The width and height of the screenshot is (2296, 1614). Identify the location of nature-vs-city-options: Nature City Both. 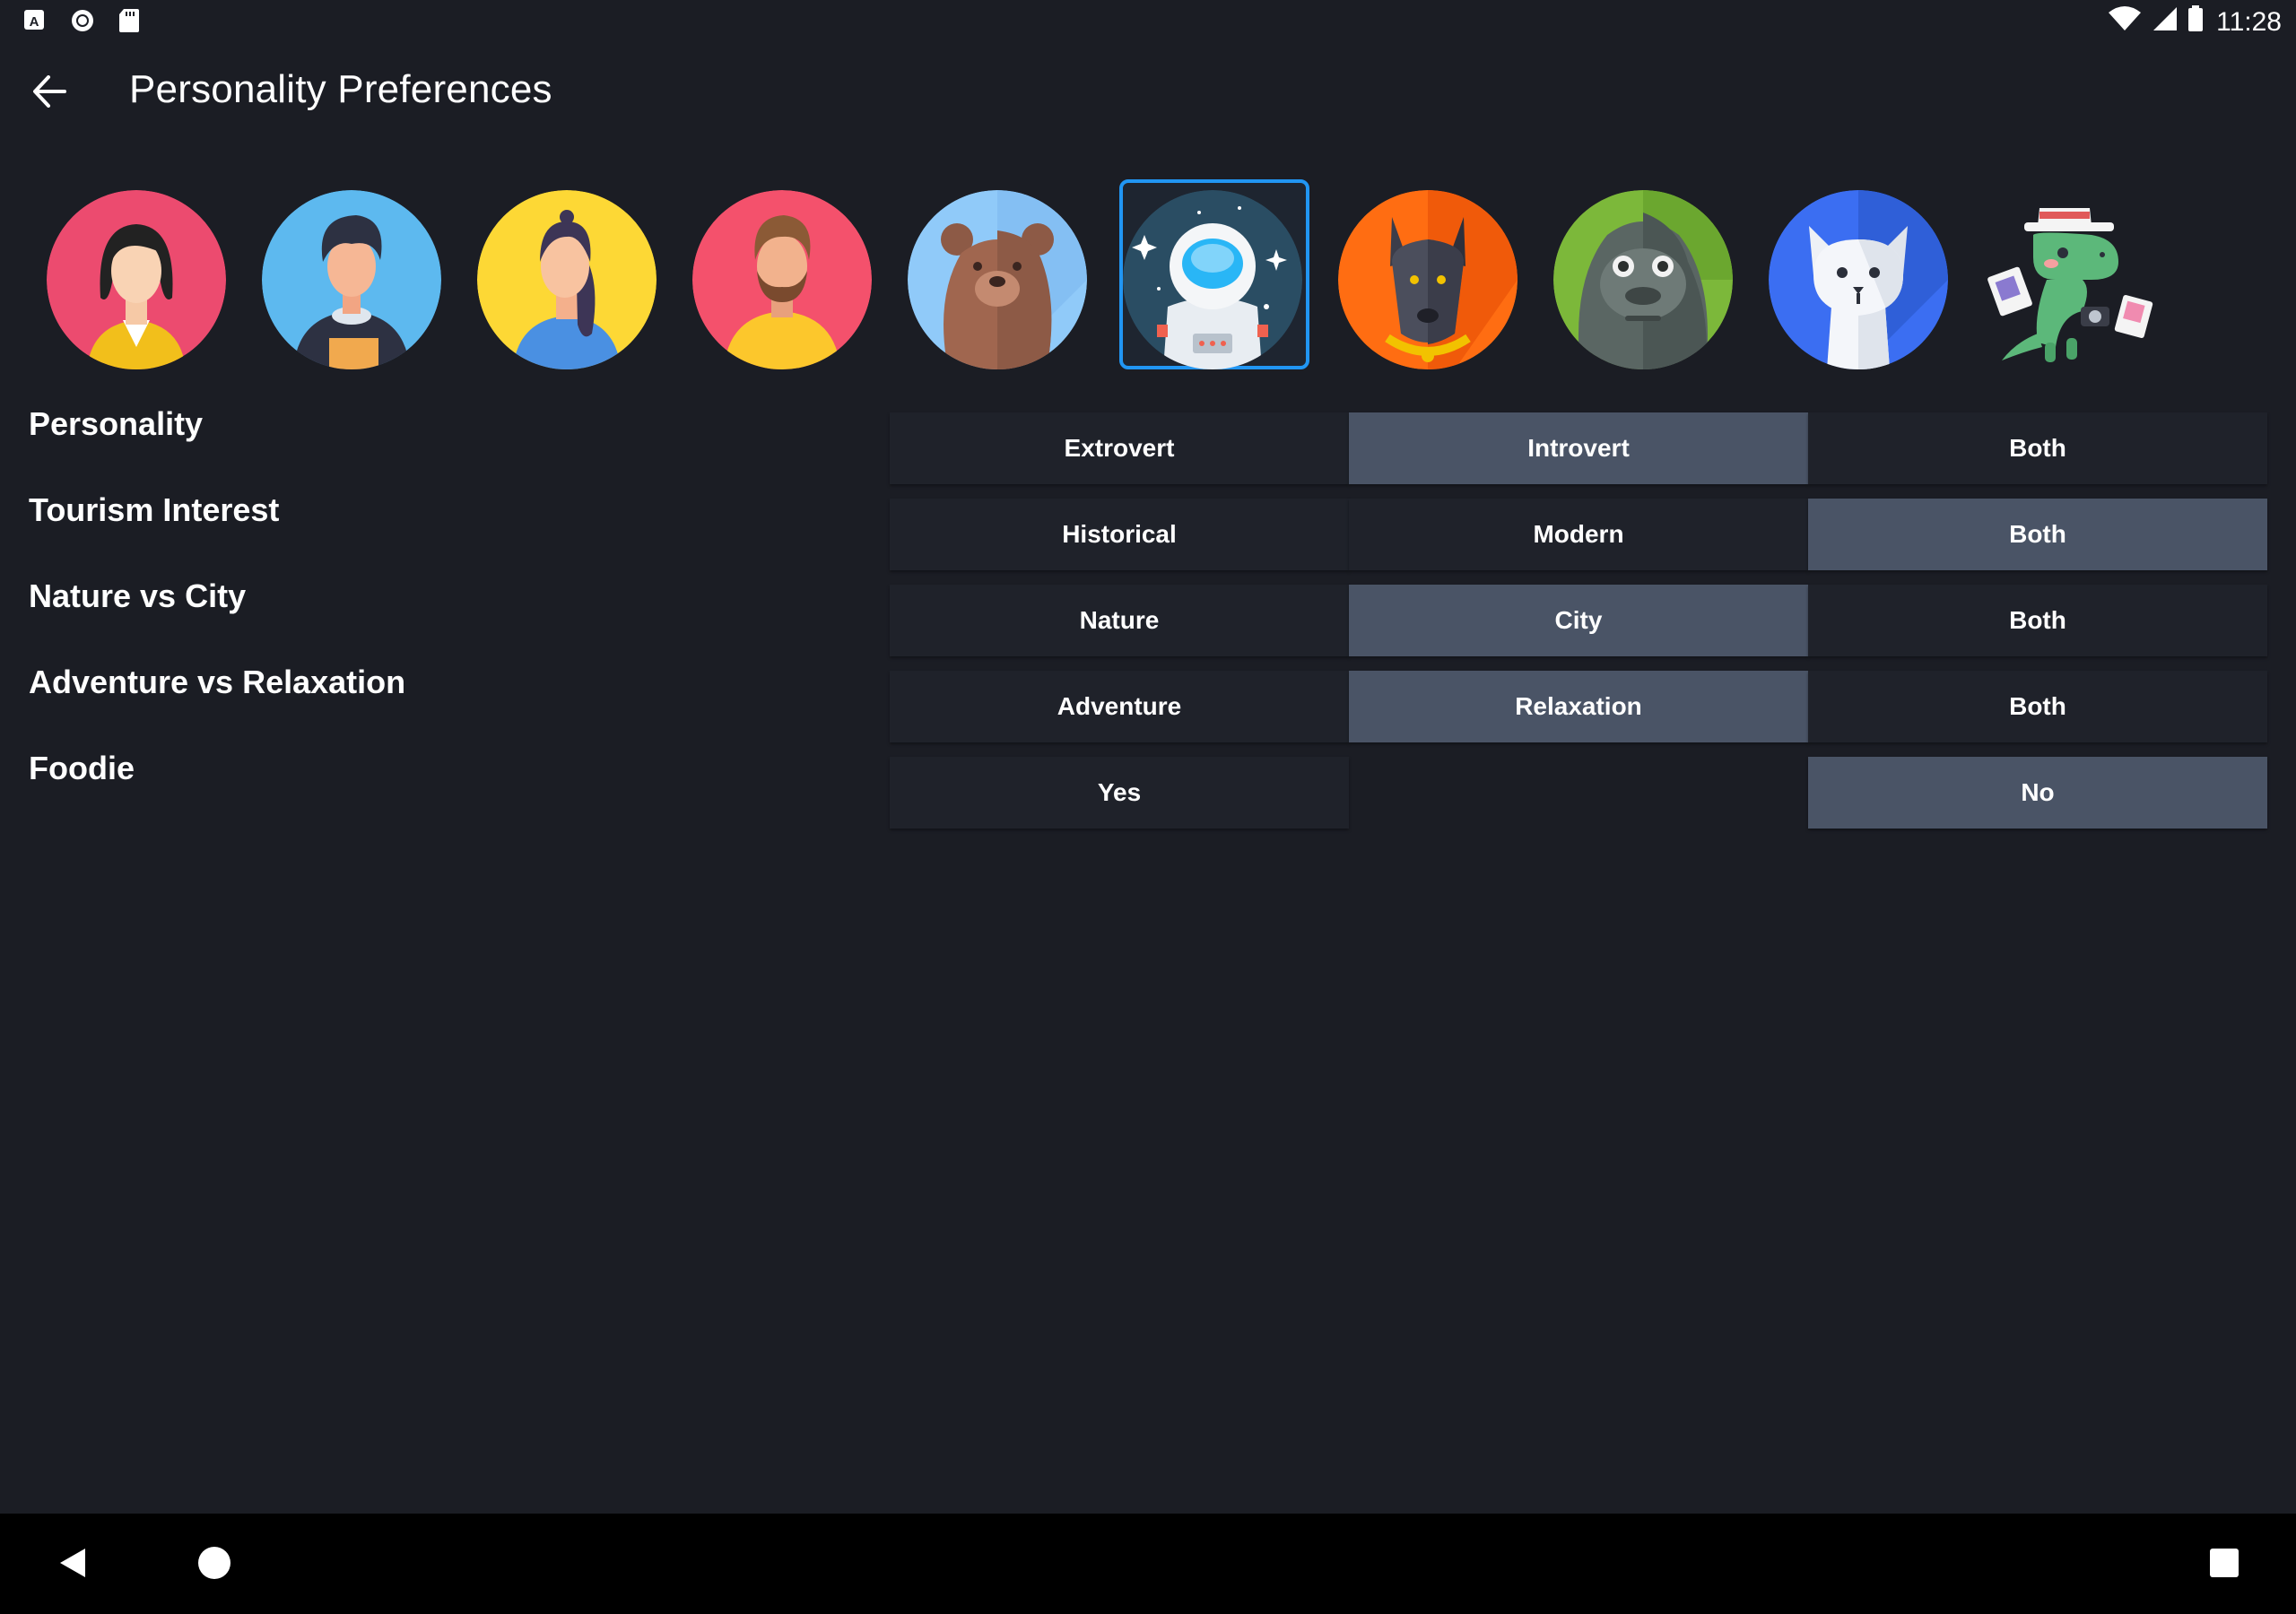
(1578, 620).